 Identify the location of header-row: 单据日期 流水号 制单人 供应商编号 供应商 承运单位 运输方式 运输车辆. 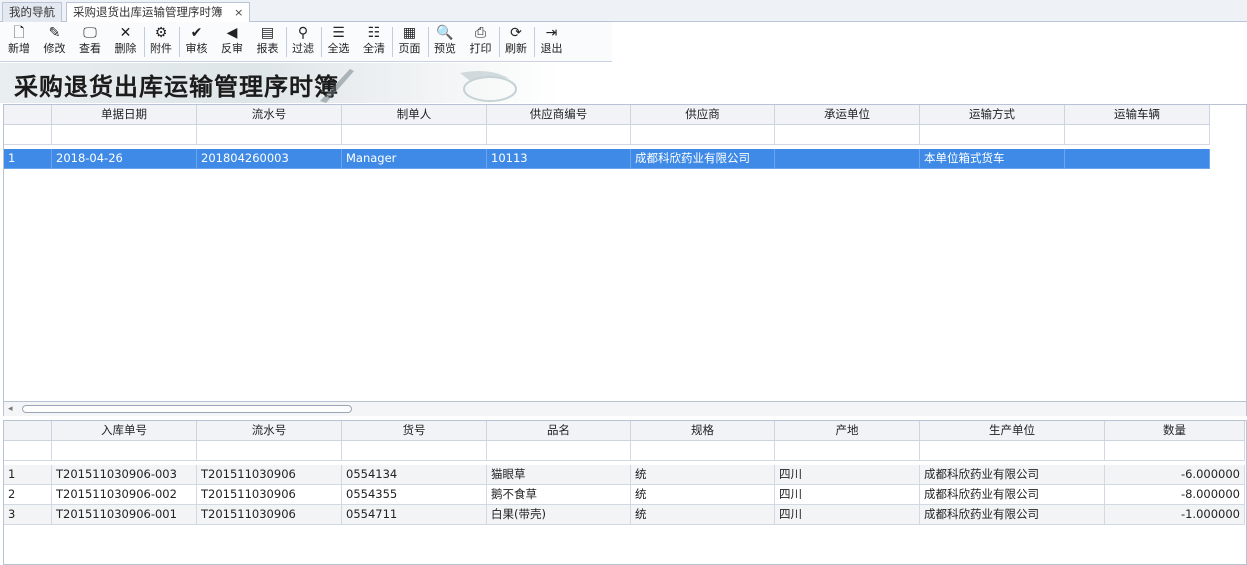
(607, 115).